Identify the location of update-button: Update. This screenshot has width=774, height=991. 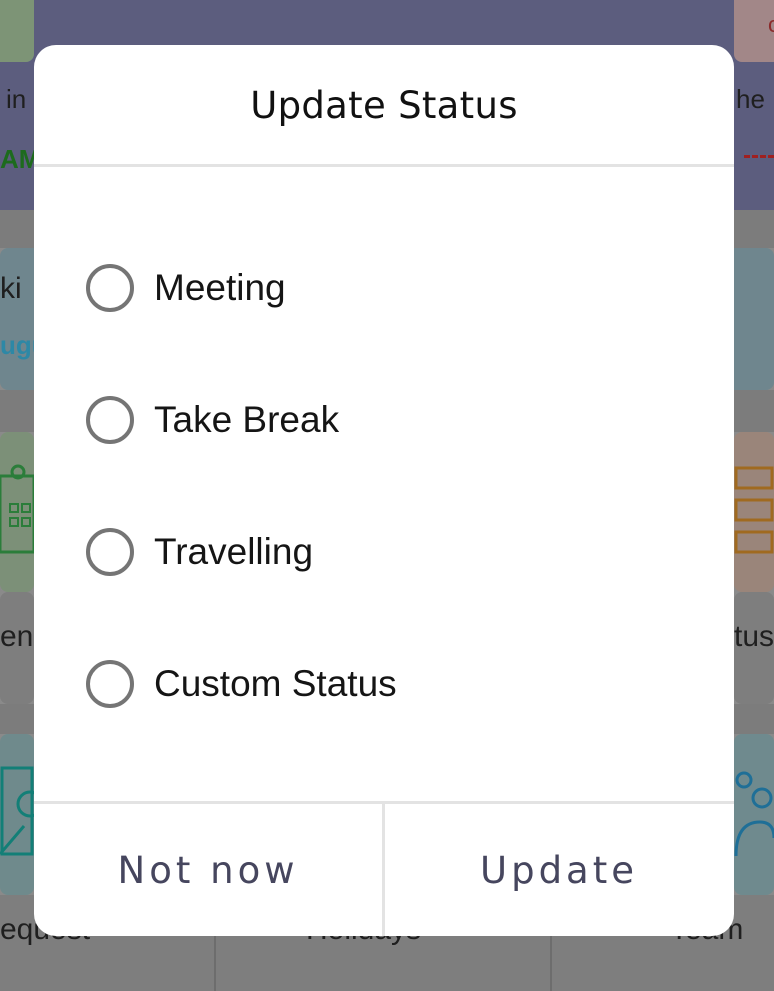
(559, 870).